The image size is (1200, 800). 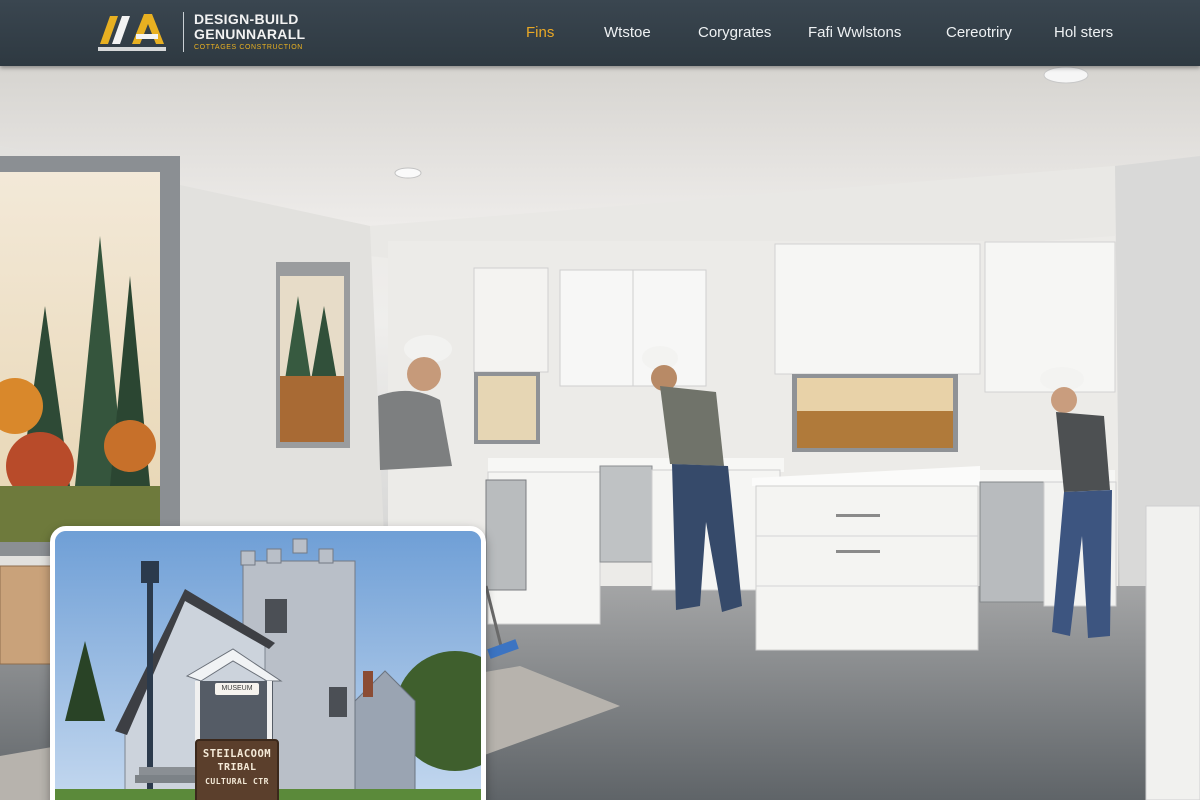 What do you see at coordinates (854, 32) in the screenshot?
I see `nav-item-4: Fafi Wwlstons` at bounding box center [854, 32].